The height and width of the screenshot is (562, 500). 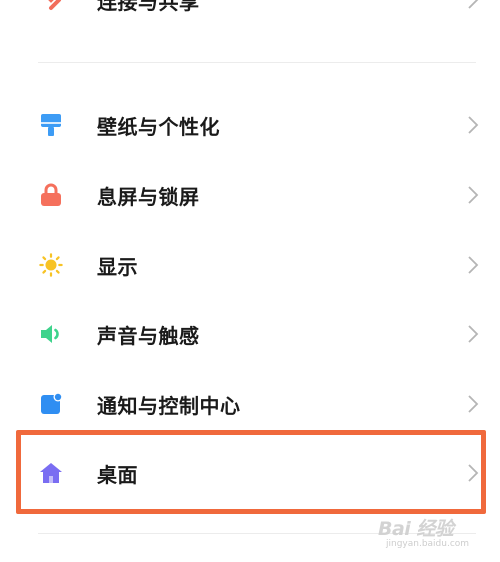 I want to click on settings-item-connection-sharing: 连接与共享, so click(x=250, y=17).